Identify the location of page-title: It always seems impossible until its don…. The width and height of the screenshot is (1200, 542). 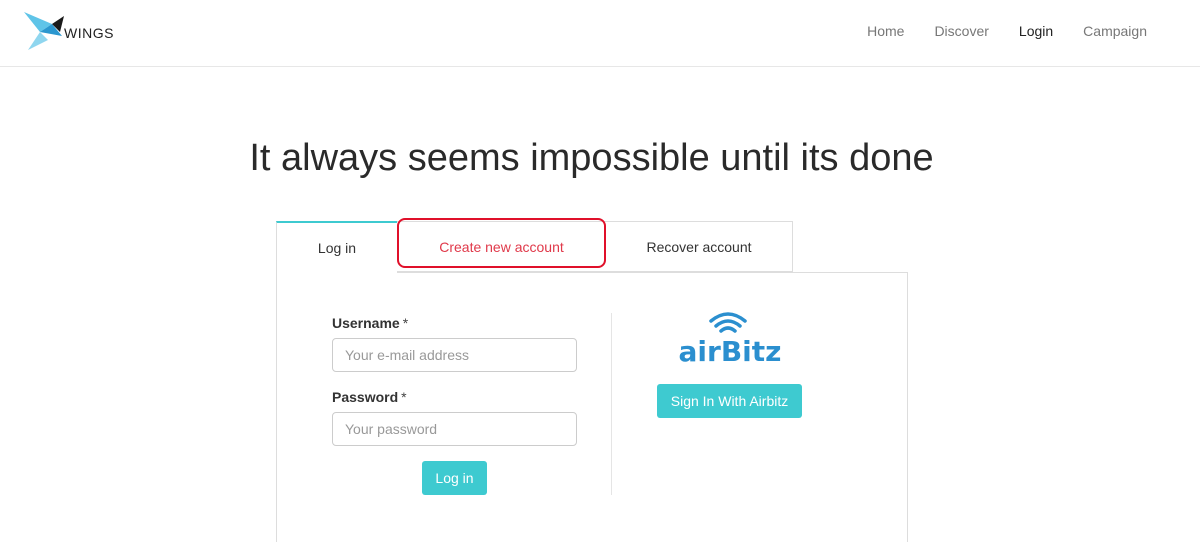
(591, 158).